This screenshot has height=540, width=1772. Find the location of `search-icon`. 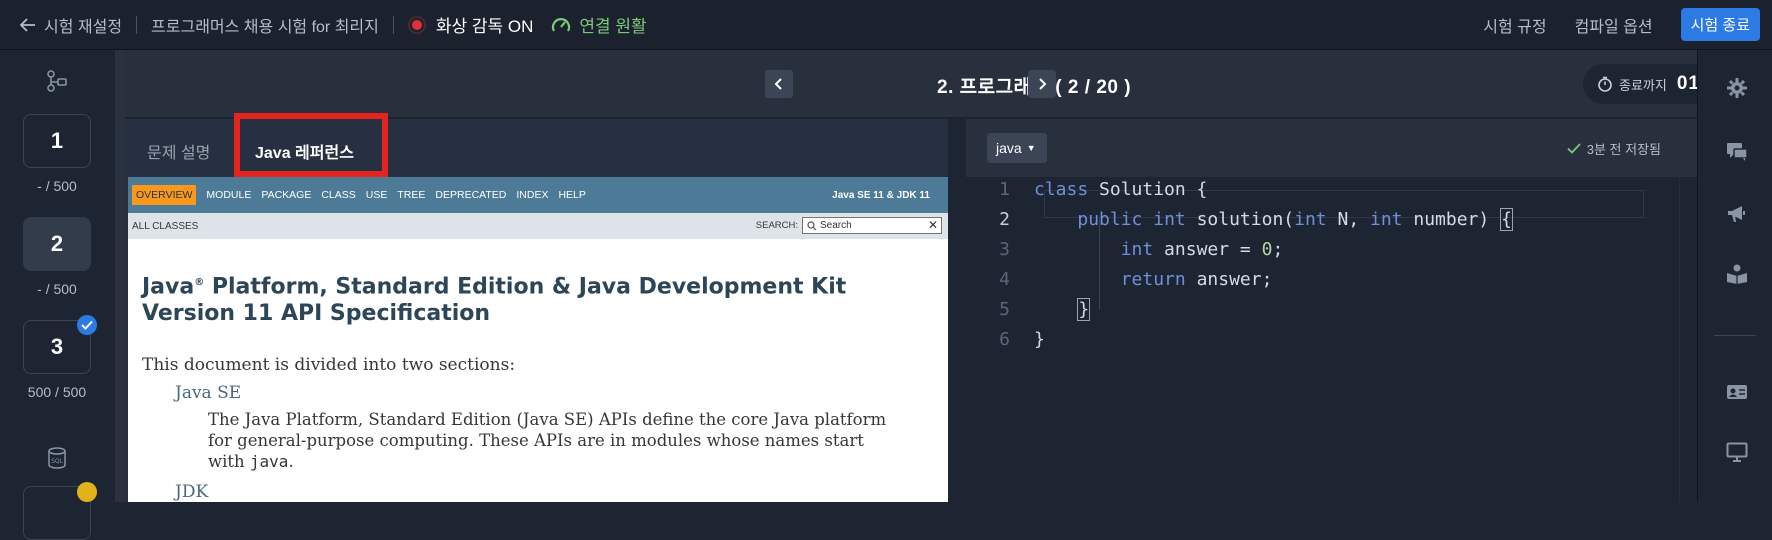

search-icon is located at coordinates (812, 225).